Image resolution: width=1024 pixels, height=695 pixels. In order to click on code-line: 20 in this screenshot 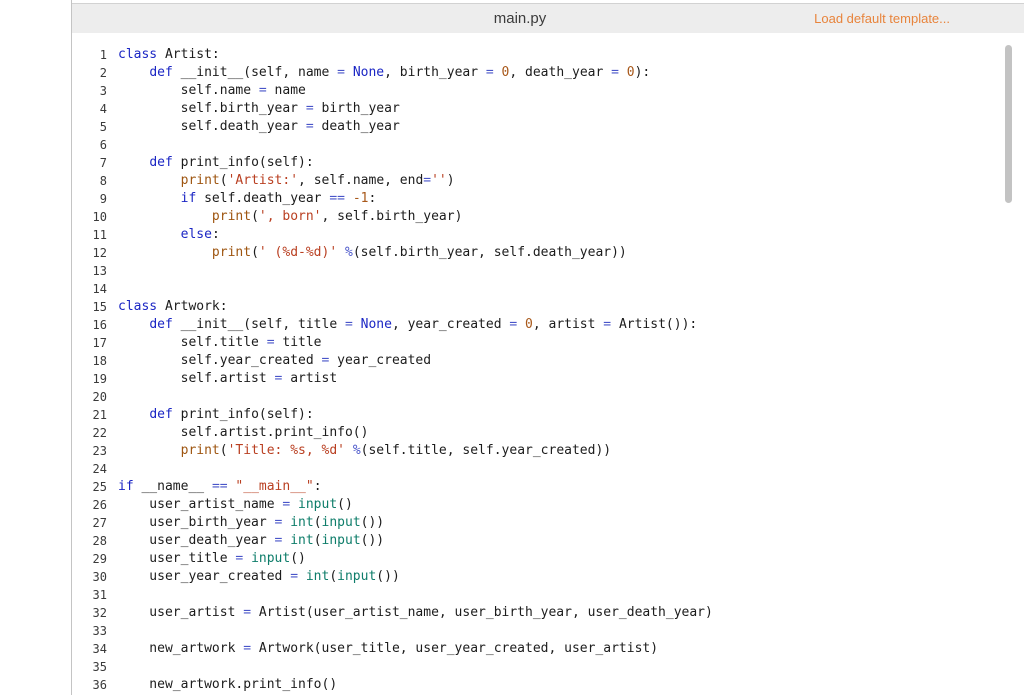, I will do `click(548, 397)`.